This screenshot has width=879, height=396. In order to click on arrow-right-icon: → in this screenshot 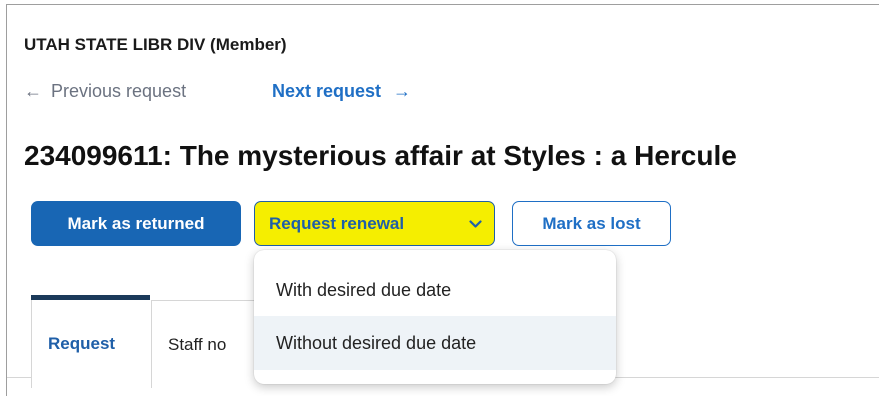, I will do `click(402, 91)`.